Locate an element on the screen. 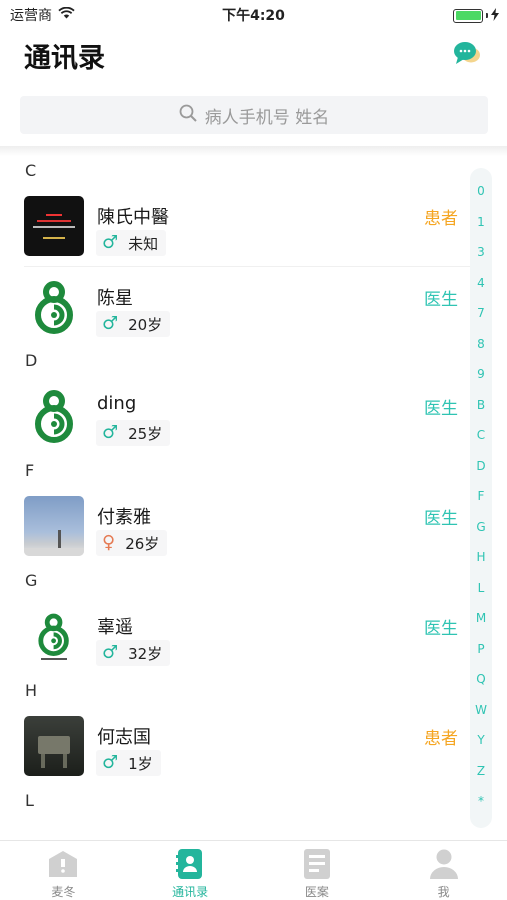 The height and width of the screenshot is (900, 507). tab-label: 我 is located at coordinates (443, 892).